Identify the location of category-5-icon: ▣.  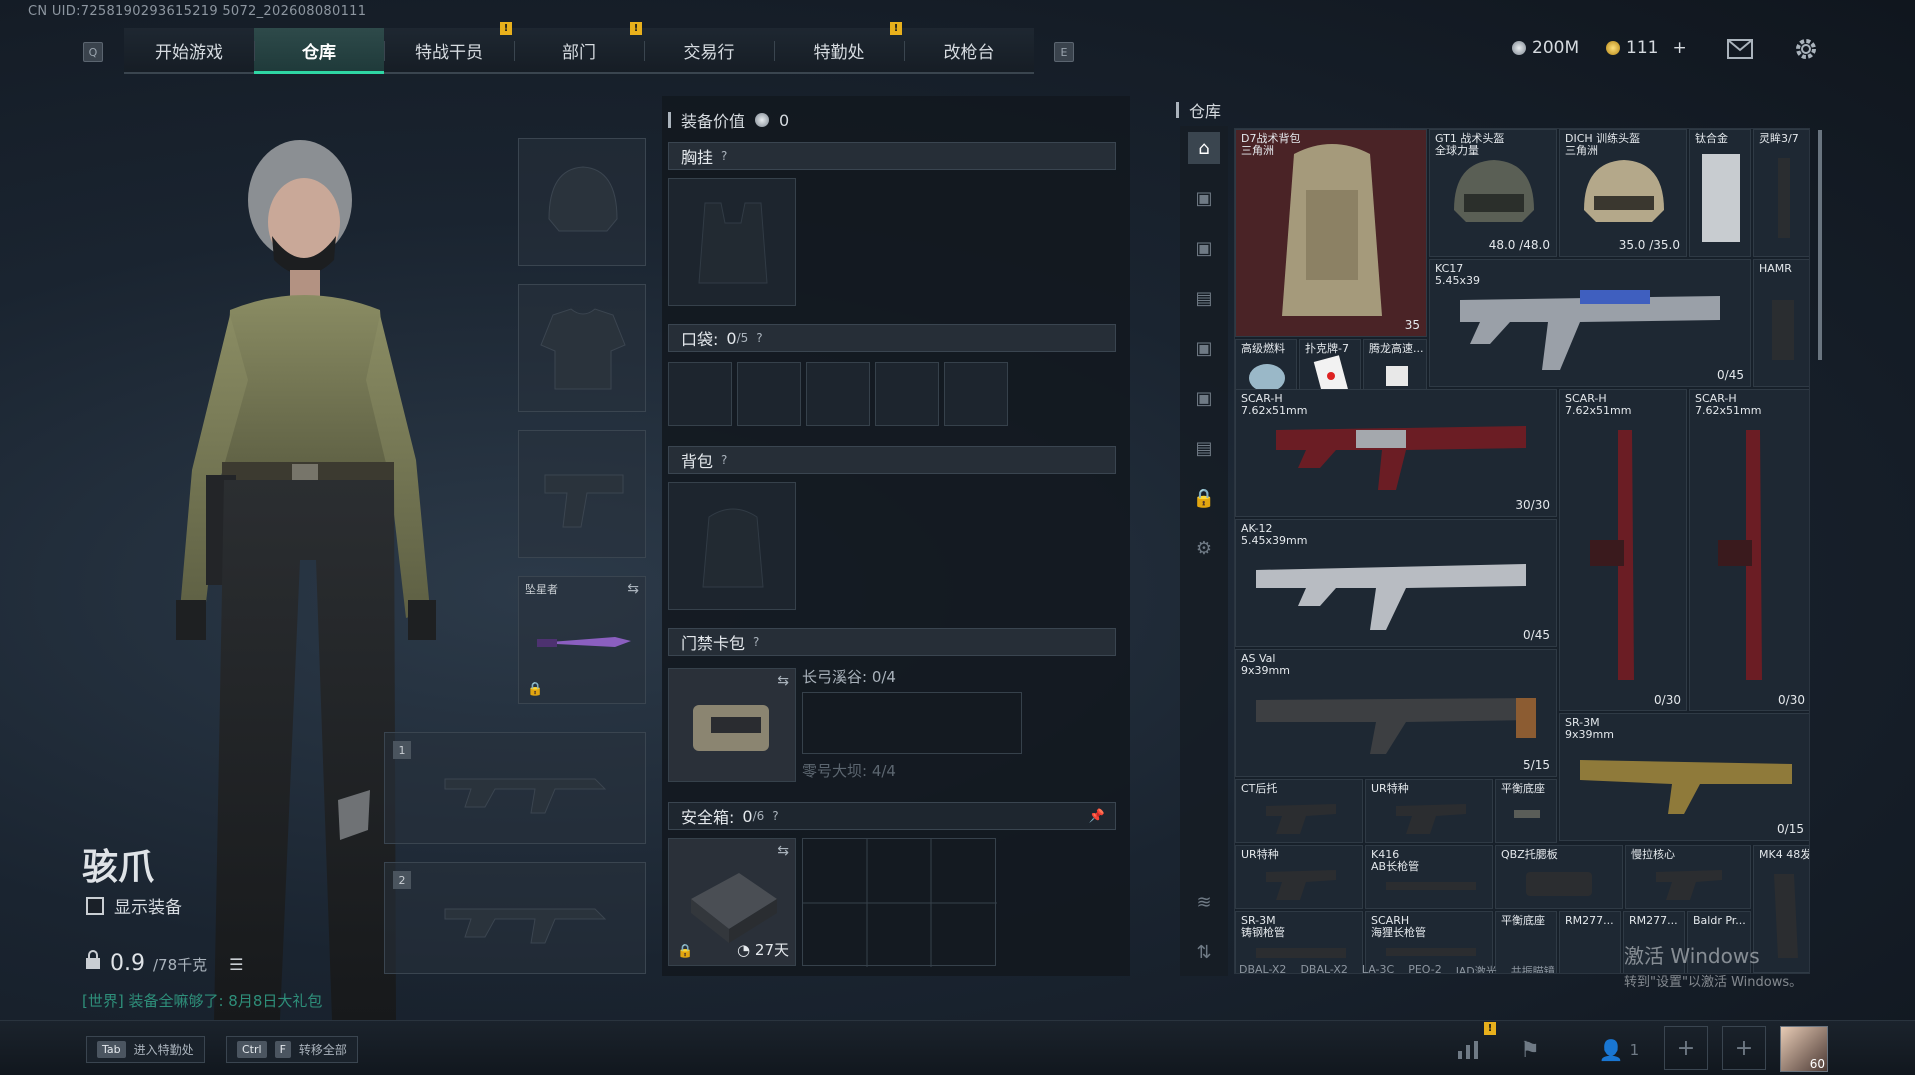
(1204, 398).